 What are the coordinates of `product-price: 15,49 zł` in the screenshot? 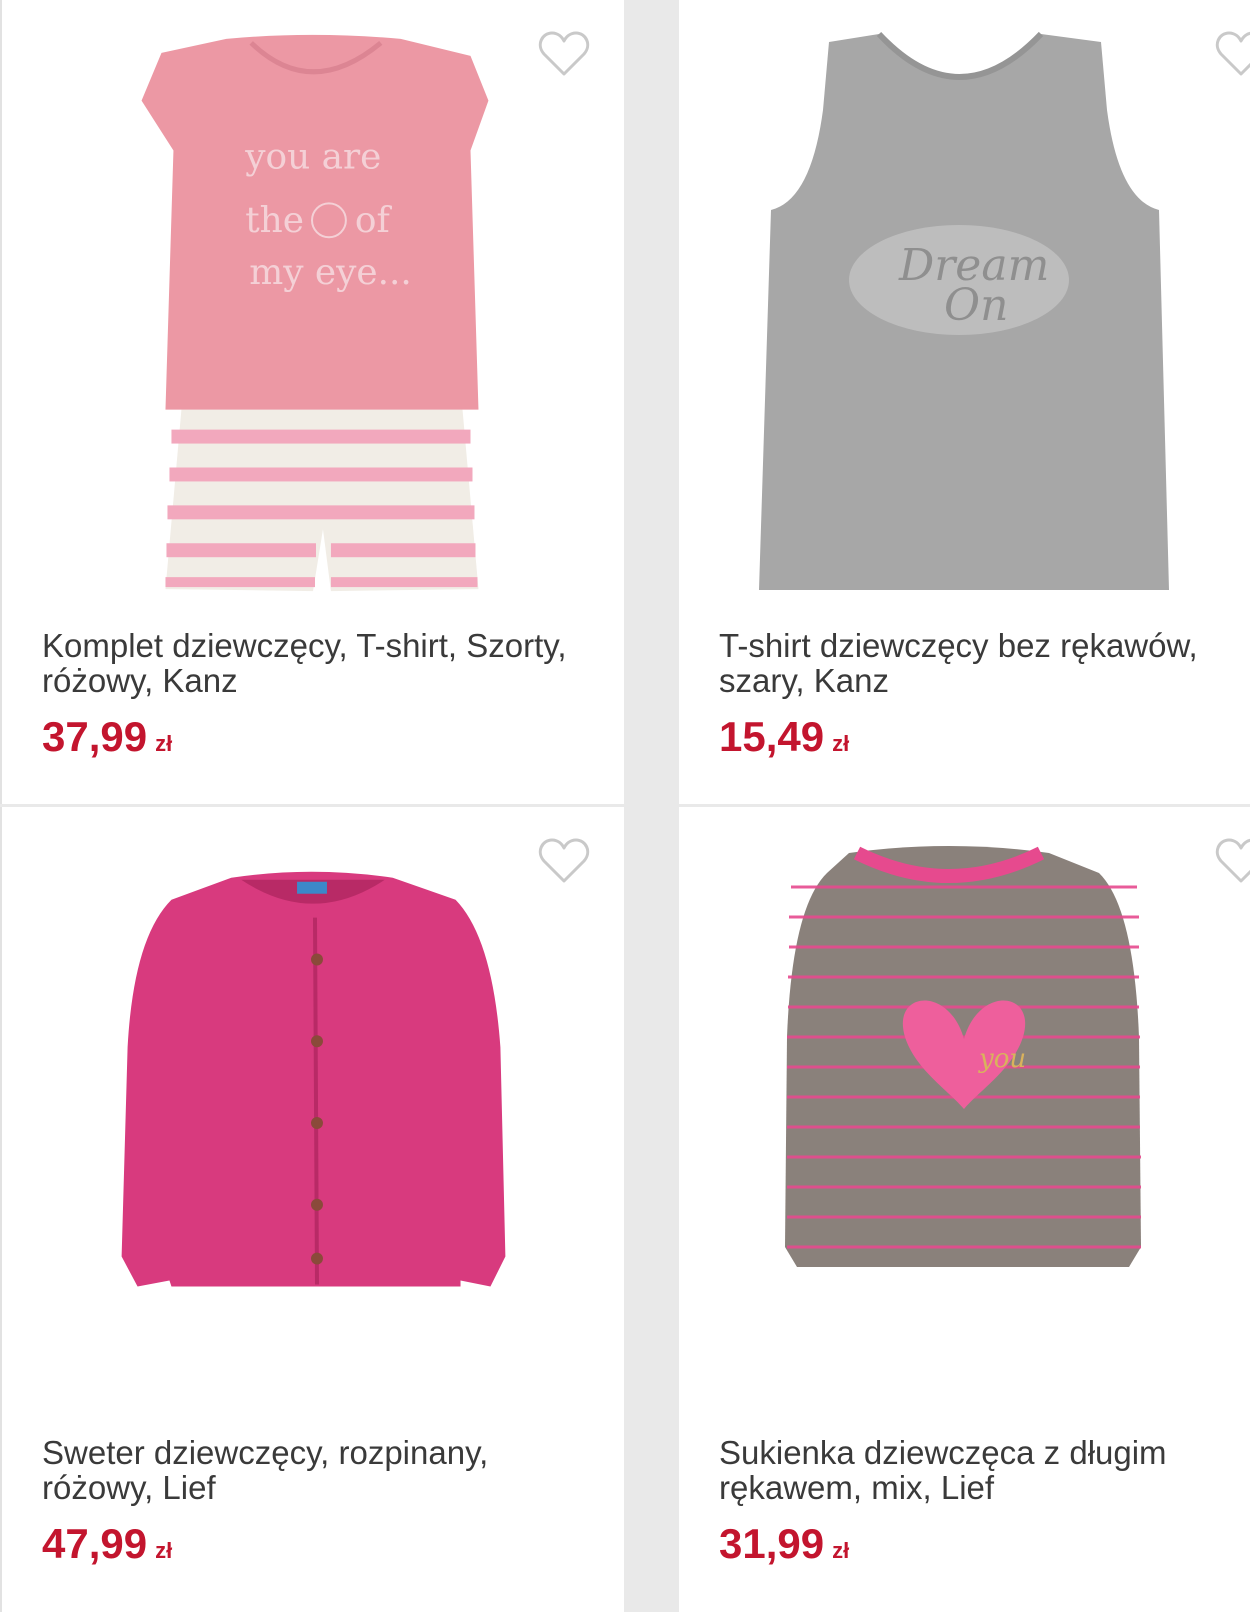 It's located at (784, 740).